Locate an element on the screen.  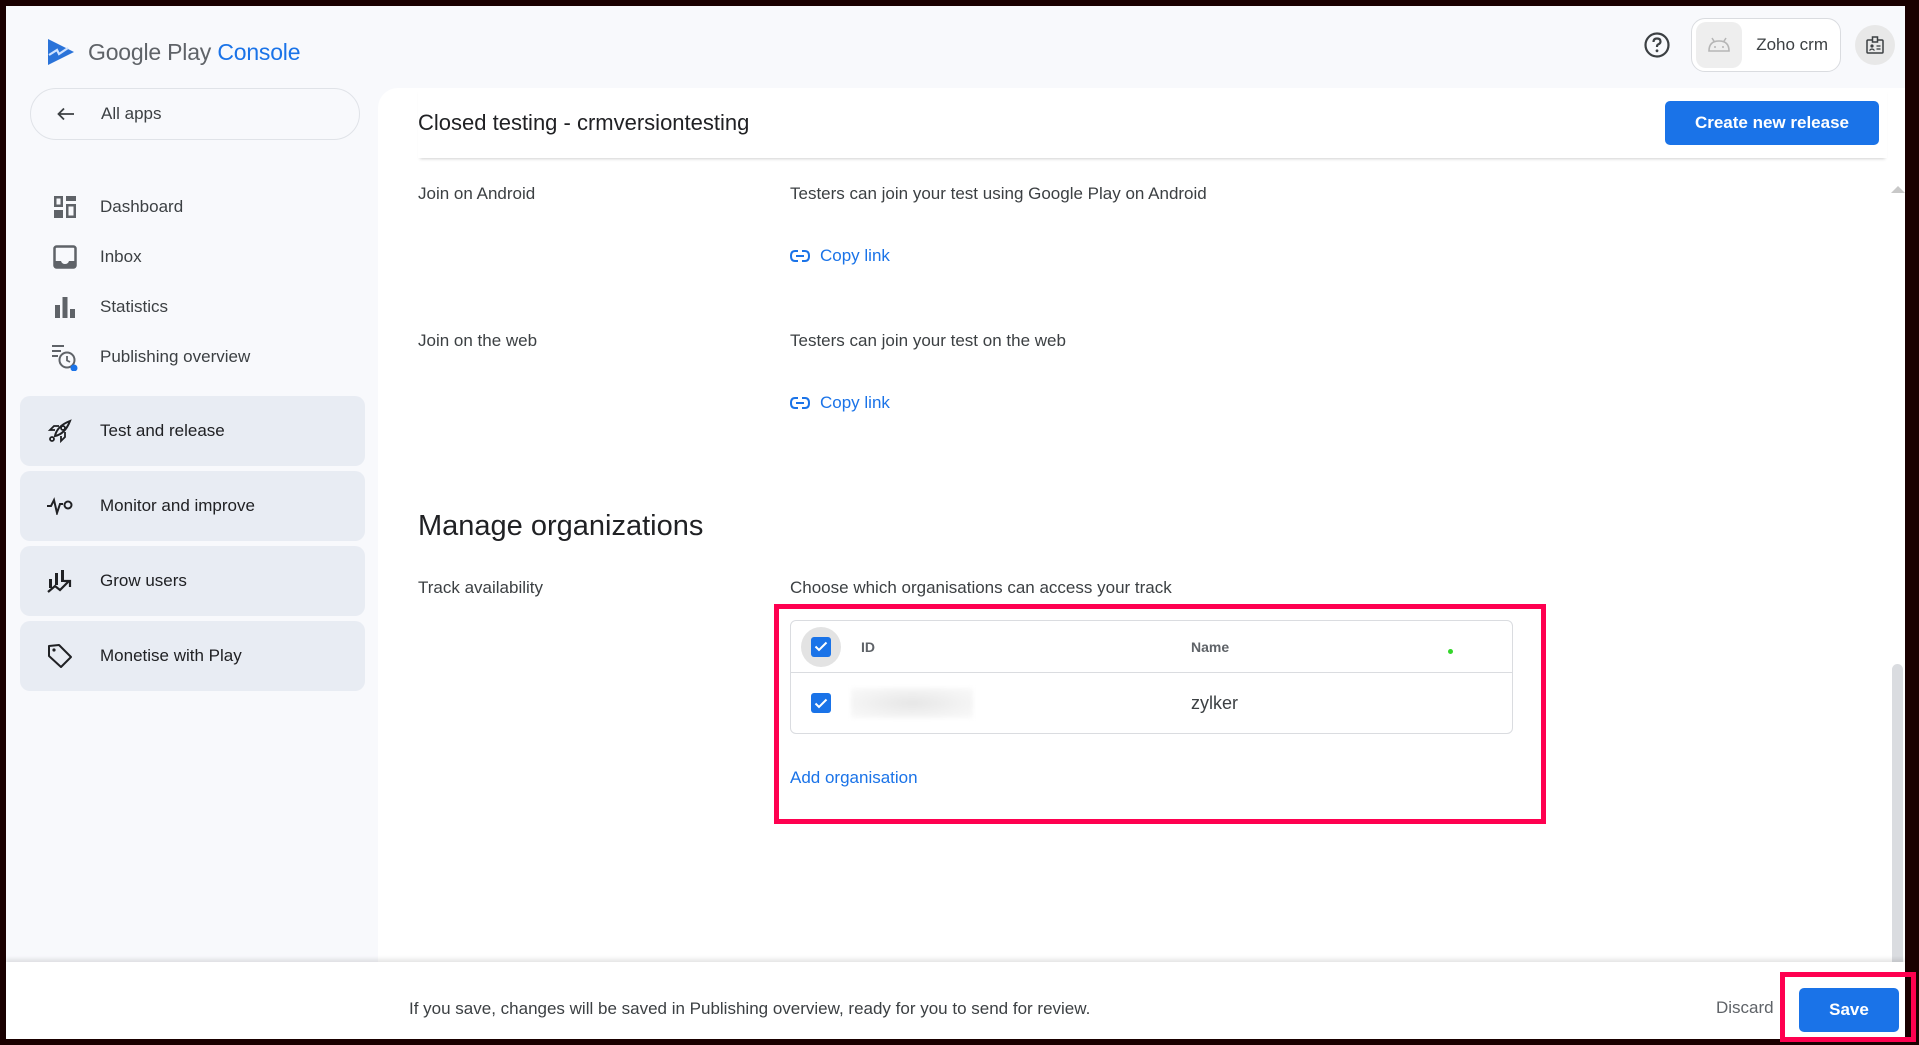
sidebar-group-label: Monetise with Play is located at coordinates (171, 655).